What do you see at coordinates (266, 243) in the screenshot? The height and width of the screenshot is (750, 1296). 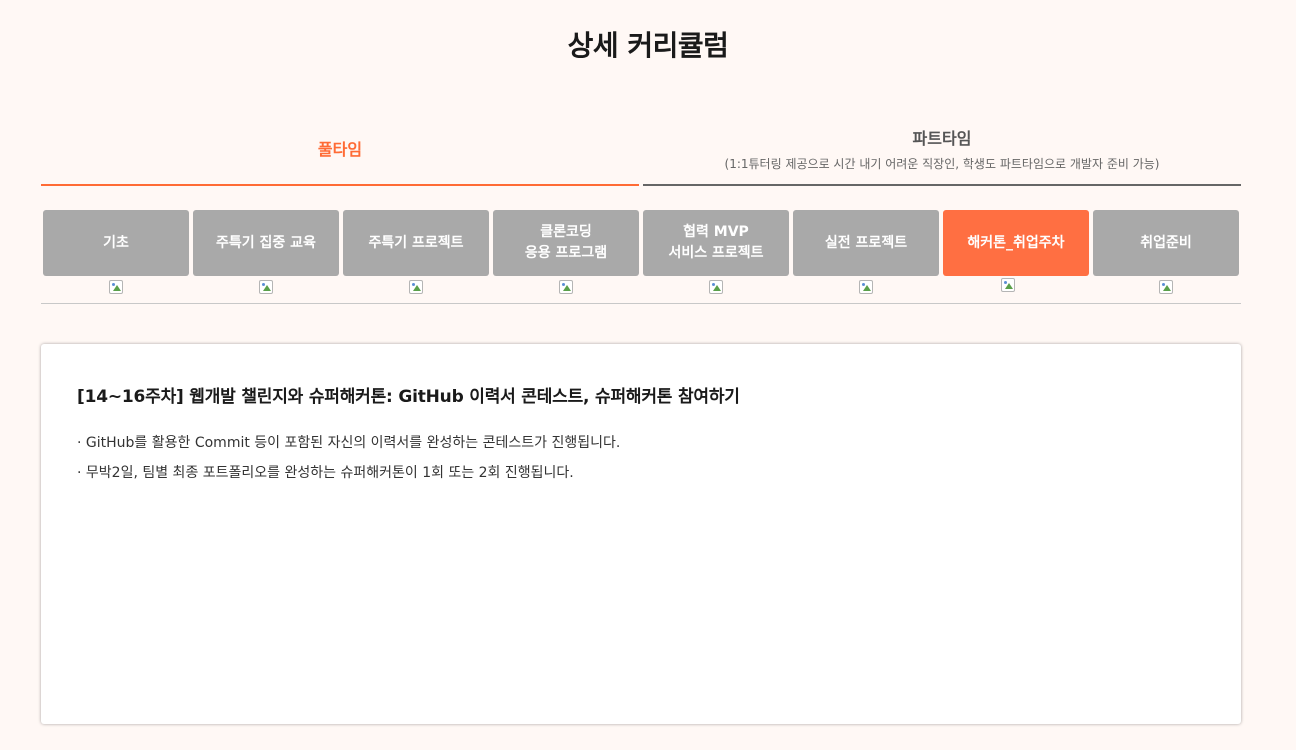 I see `week-tab-intensive-training: 주특기 집중 교육` at bounding box center [266, 243].